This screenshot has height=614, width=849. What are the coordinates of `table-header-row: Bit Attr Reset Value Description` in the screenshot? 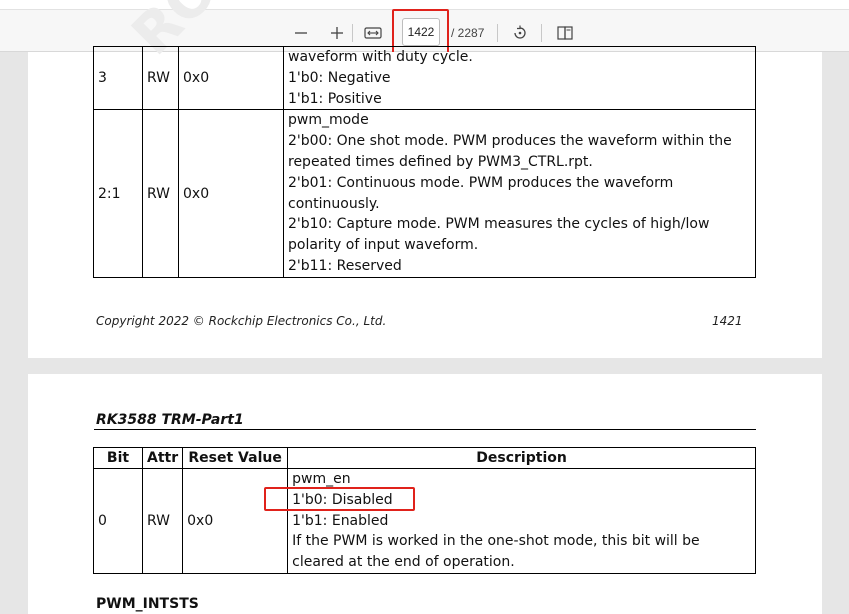 It's located at (424, 458).